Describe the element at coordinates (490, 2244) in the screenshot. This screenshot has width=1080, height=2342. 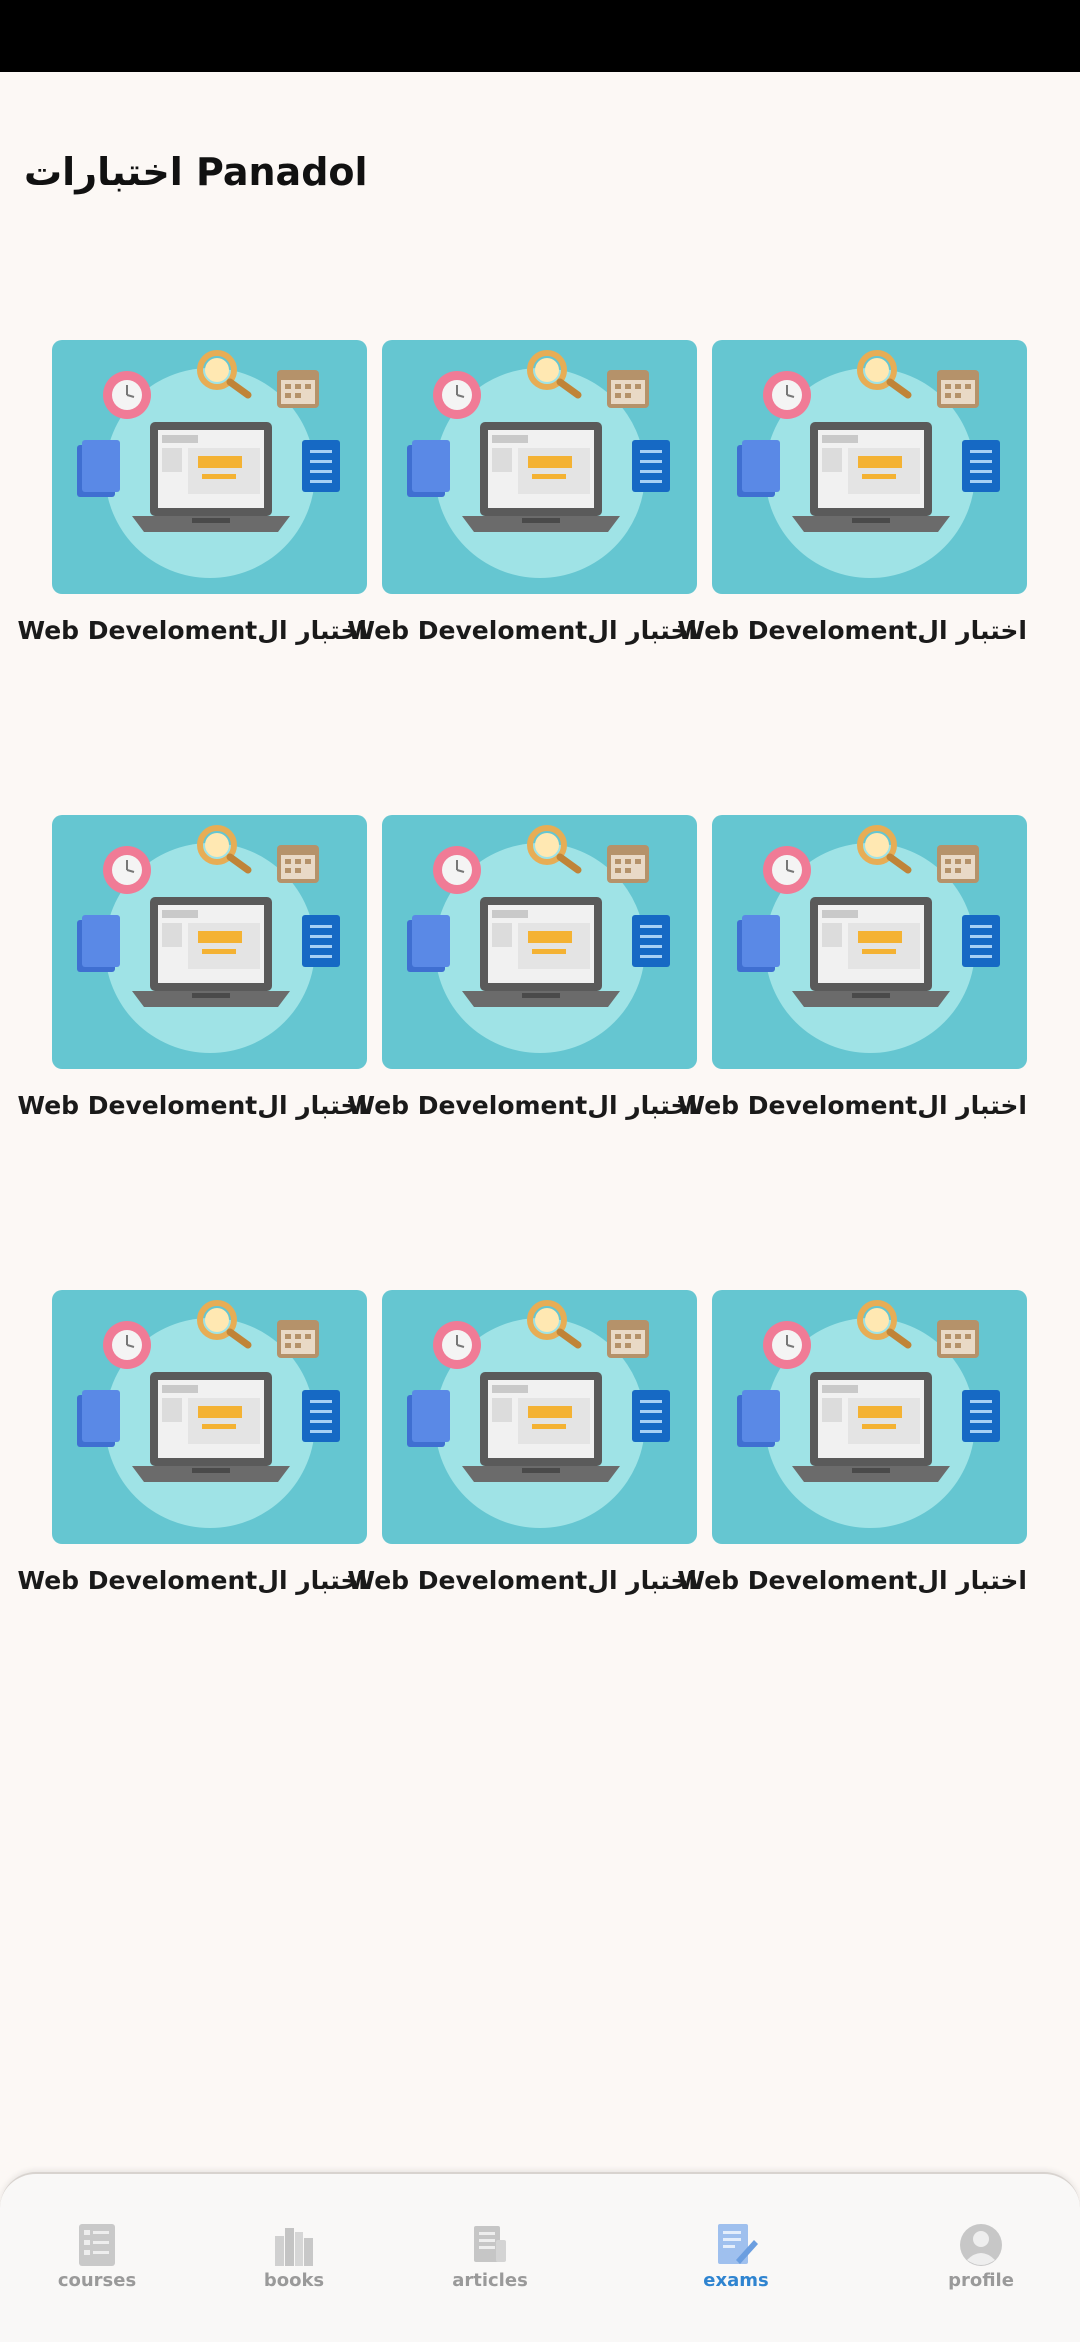
I see `articles-icon` at that location.